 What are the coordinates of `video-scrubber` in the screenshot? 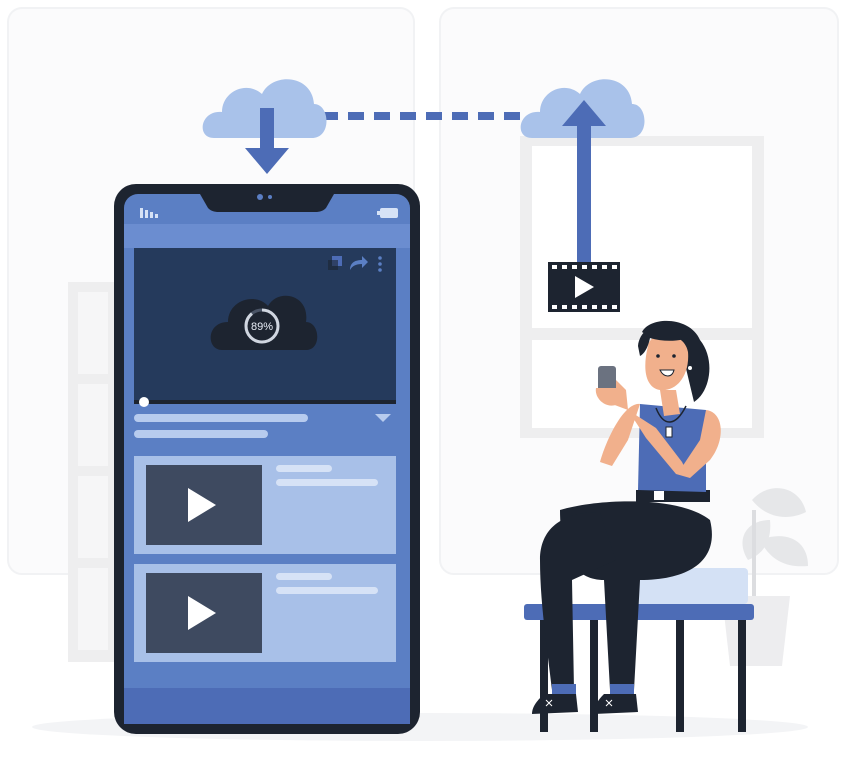 It's located at (144, 402).